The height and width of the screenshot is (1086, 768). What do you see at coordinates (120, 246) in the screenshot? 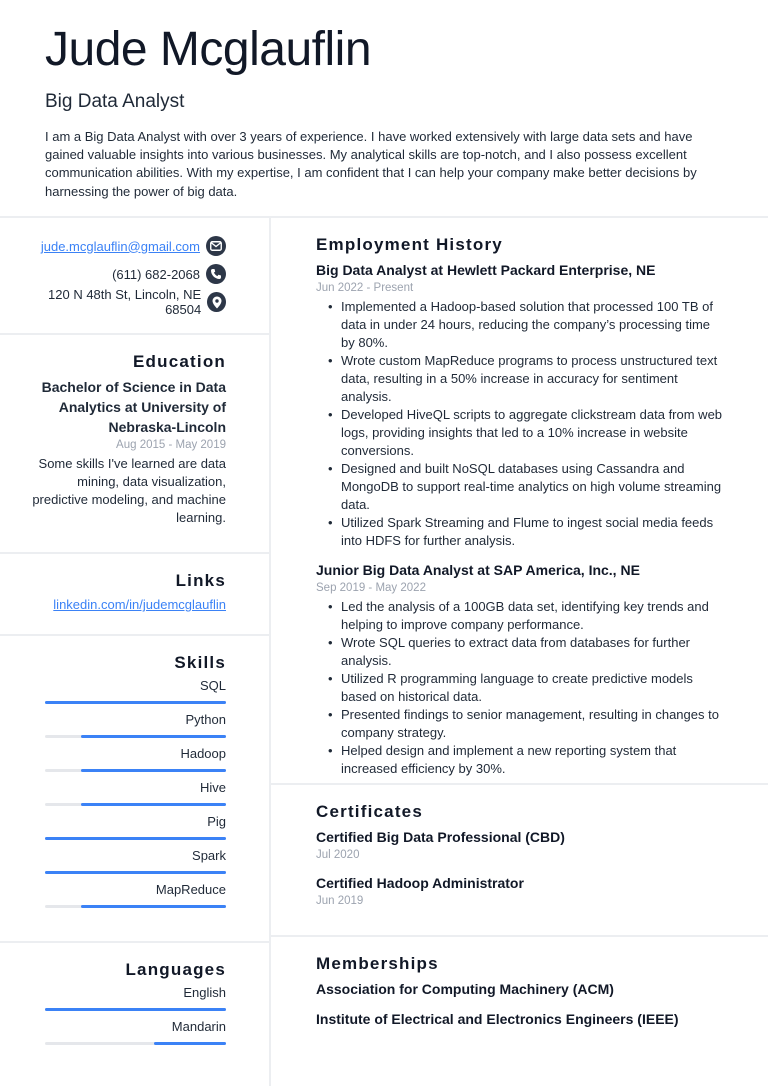
I see `email-link: jude.mcglauflin@gmail.com` at bounding box center [120, 246].